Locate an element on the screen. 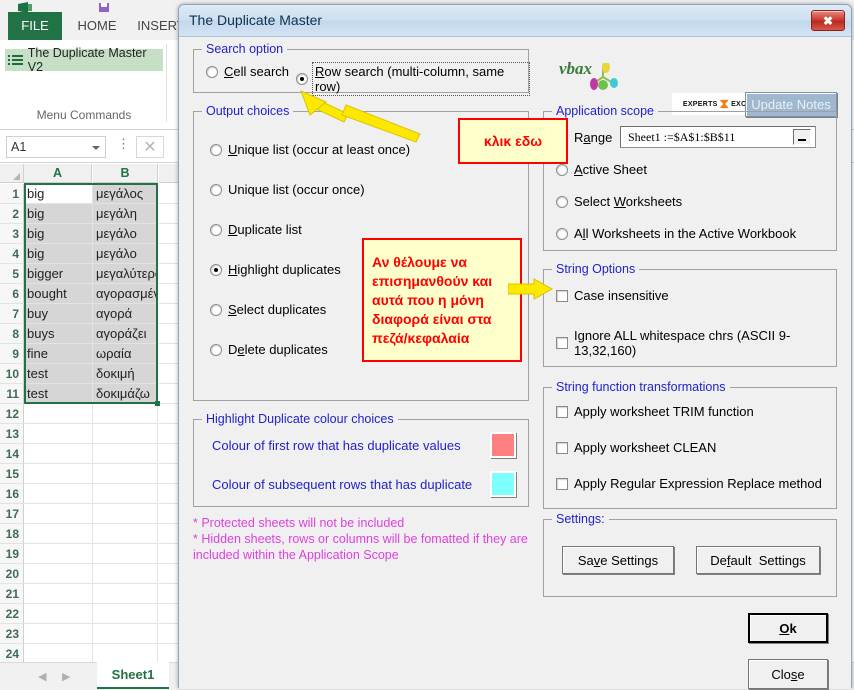 The width and height of the screenshot is (854, 690). cell-c7 is located at coordinates (169, 314).